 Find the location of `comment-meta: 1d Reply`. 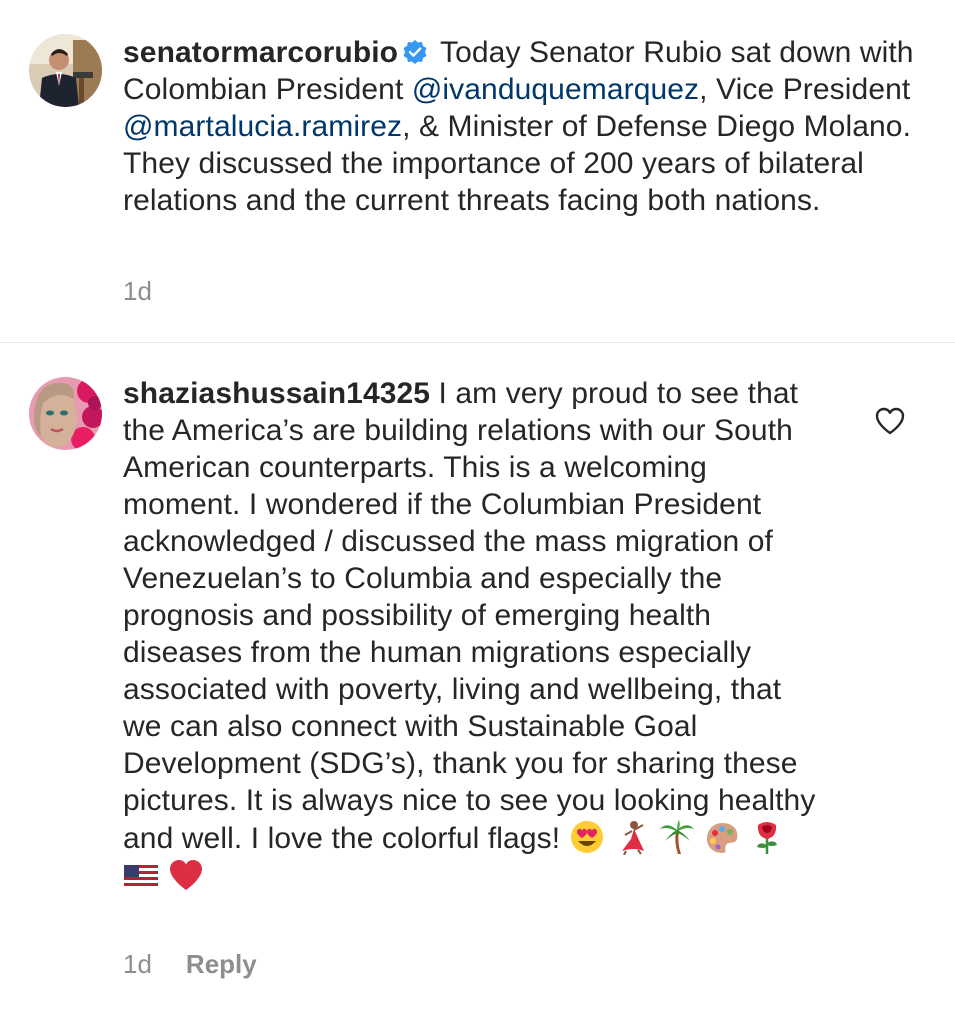

comment-meta: 1d Reply is located at coordinates (190, 964).